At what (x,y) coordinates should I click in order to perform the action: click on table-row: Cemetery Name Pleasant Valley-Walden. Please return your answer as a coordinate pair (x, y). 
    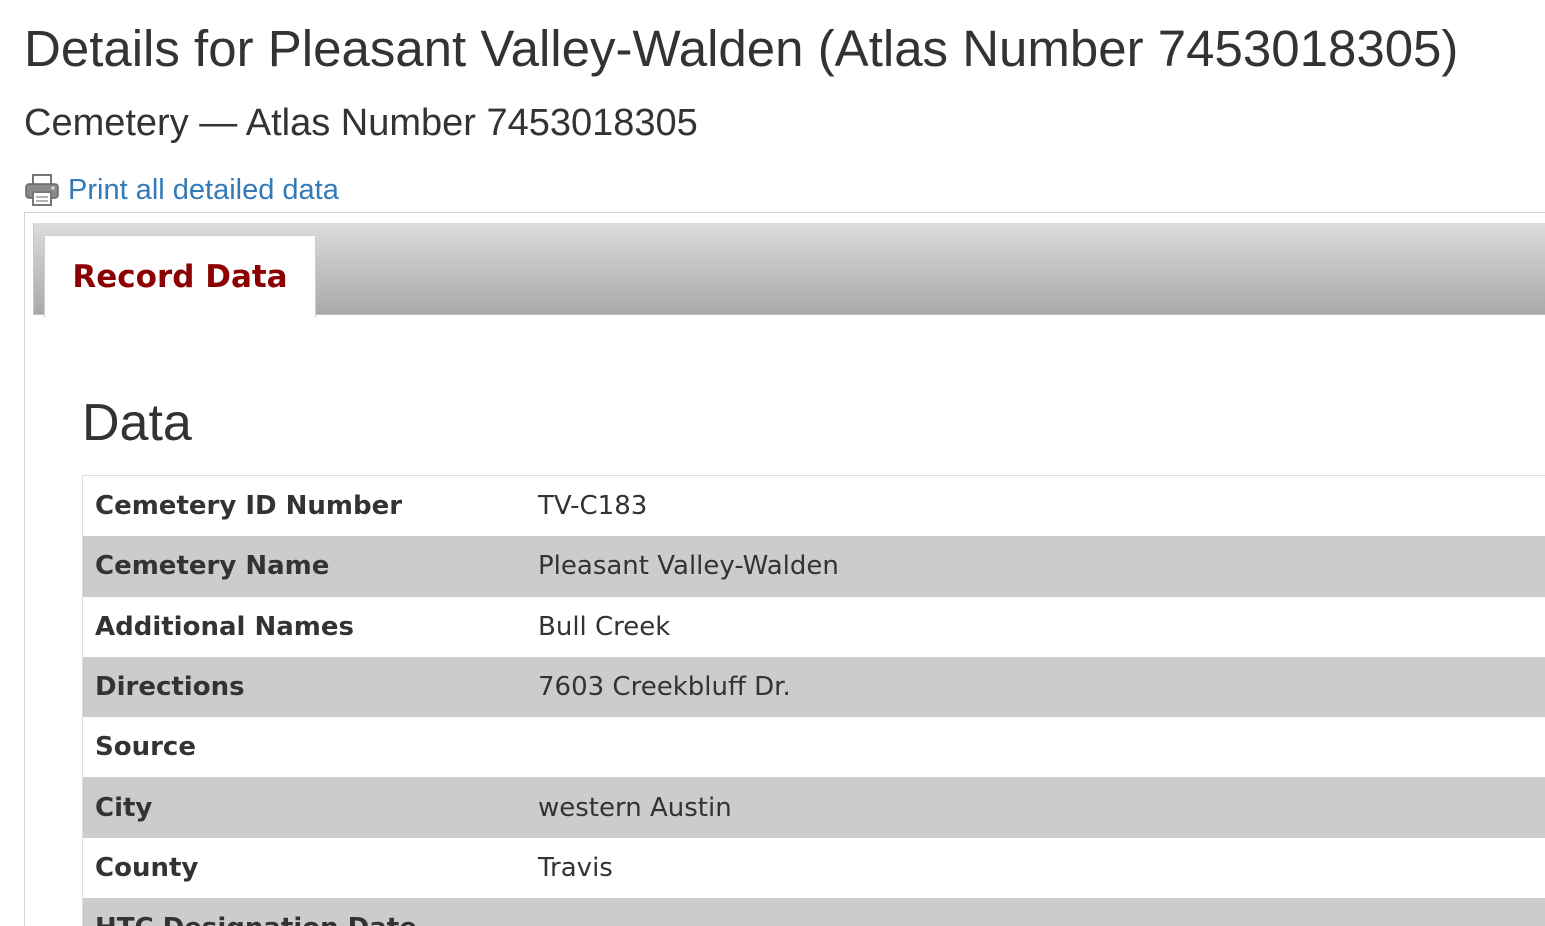
    Looking at the image, I should click on (813, 566).